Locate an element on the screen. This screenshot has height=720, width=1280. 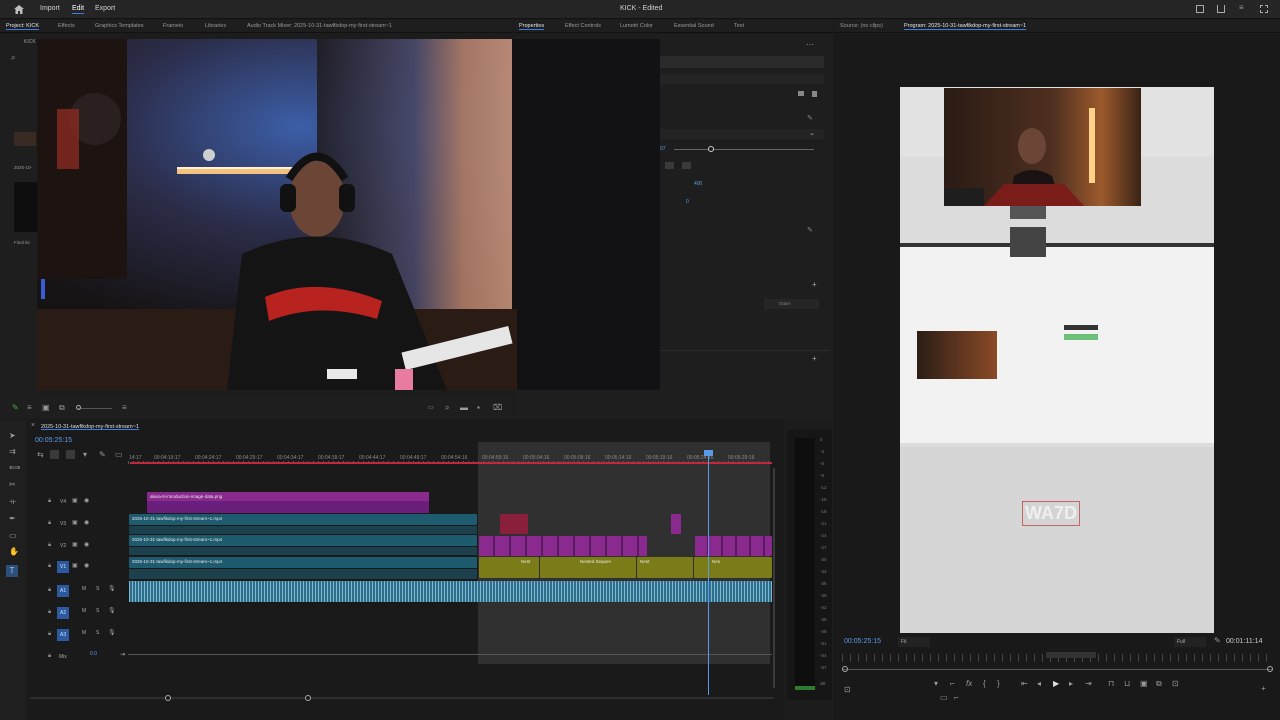
zoom-slider-handle is located at coordinates (78, 407).